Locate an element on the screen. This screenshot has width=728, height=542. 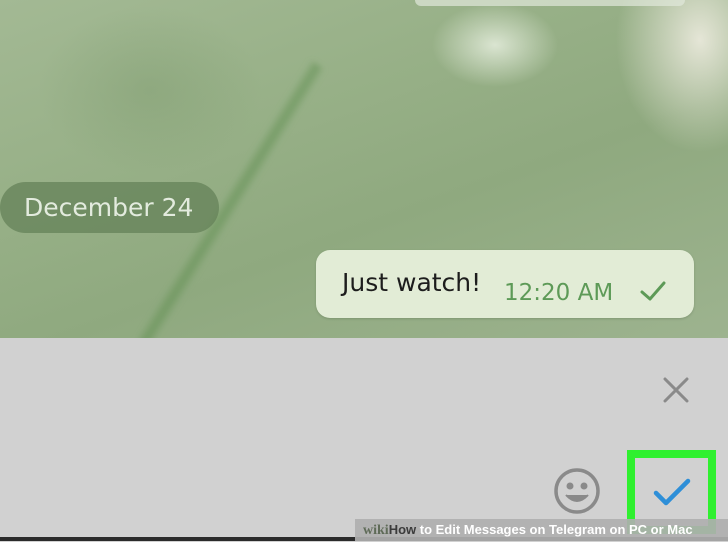
emoji-button is located at coordinates (577, 491).